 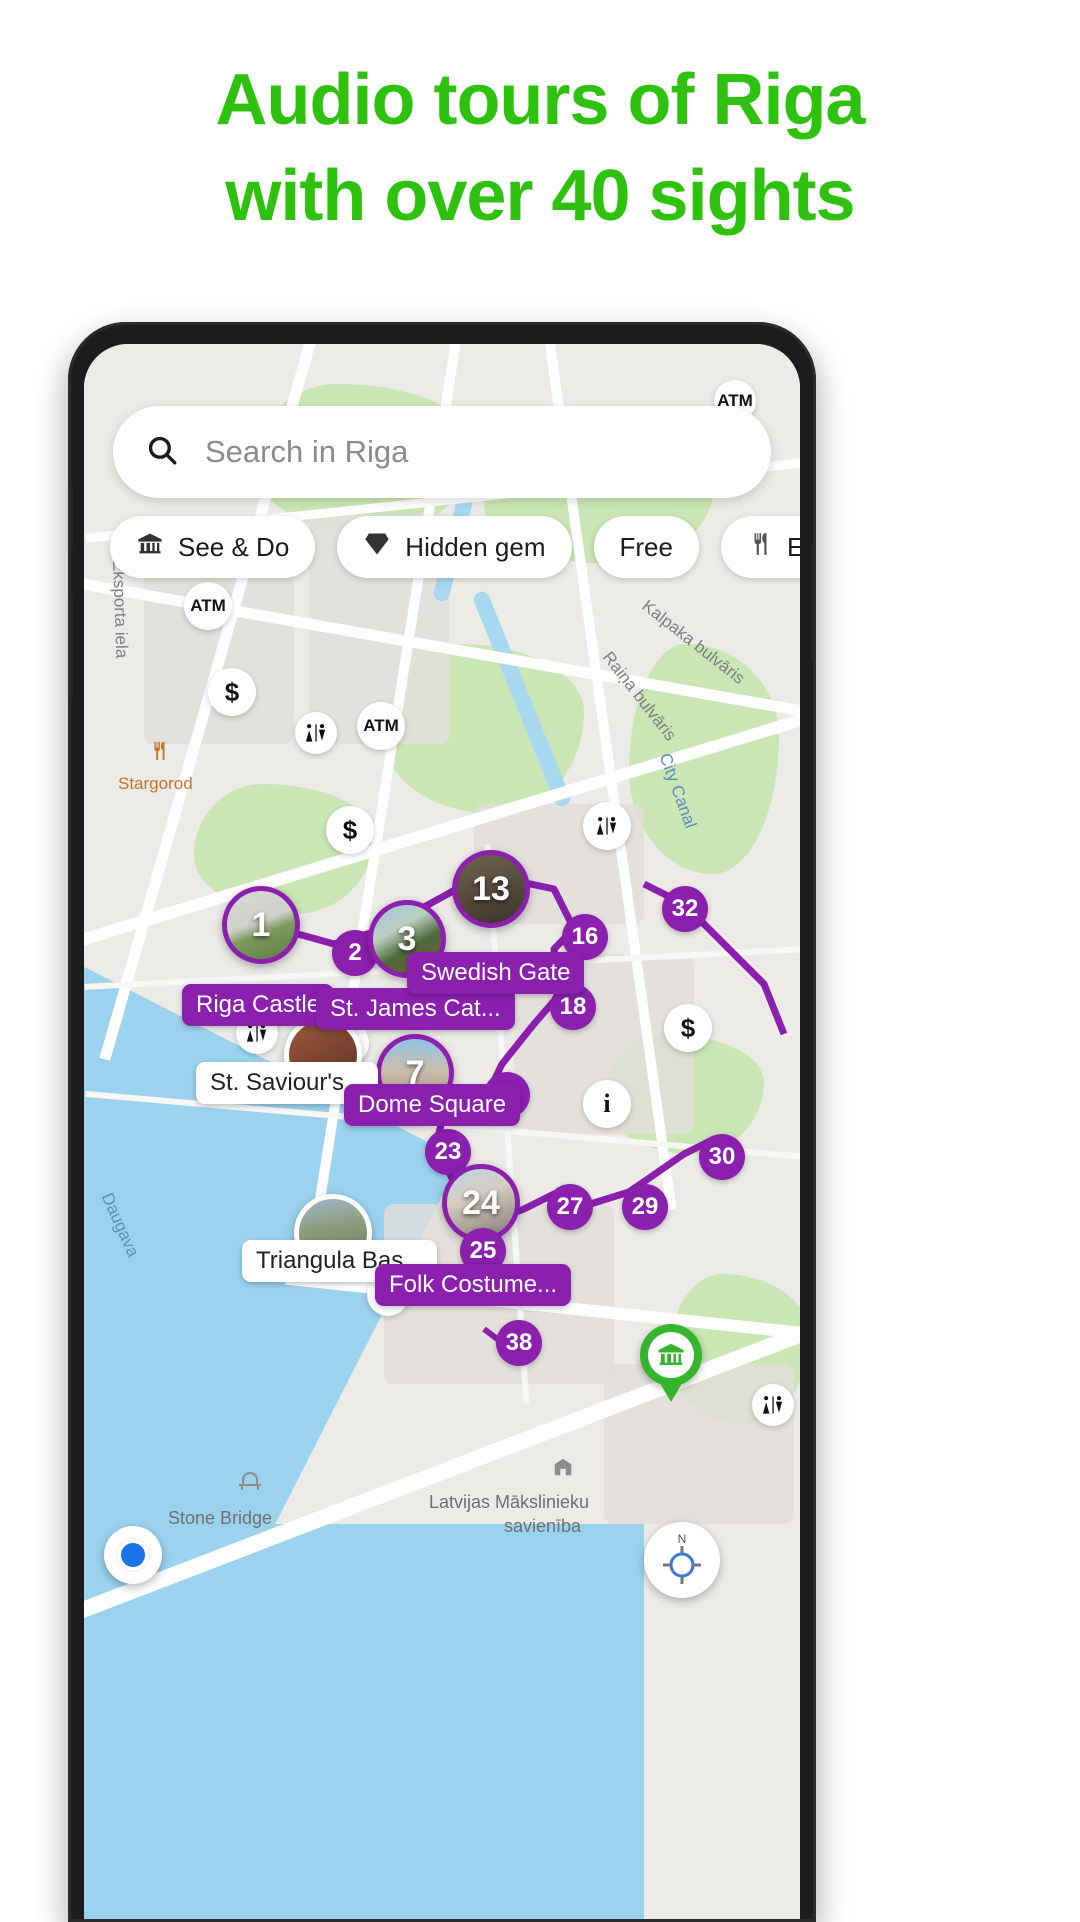 I want to click on poi-marker-38: 38, so click(x=519, y=1343).